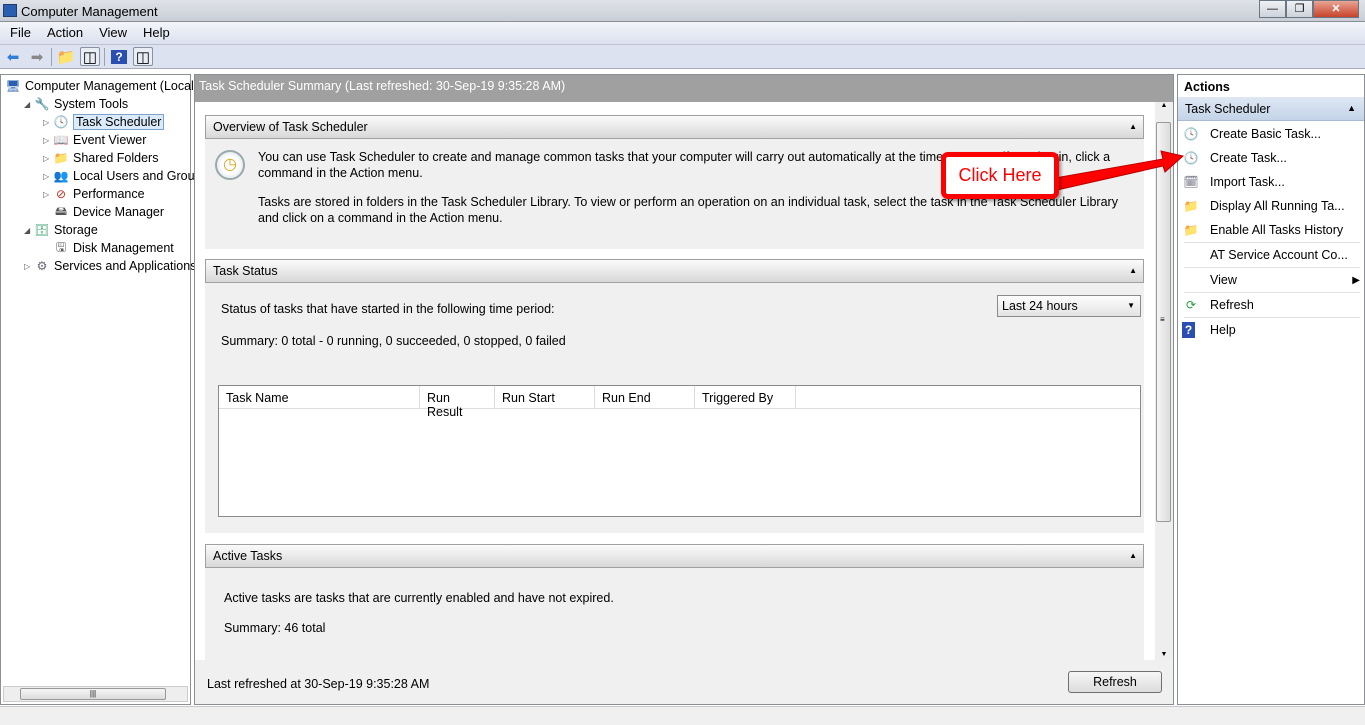 The width and height of the screenshot is (1365, 725). I want to click on performance-icon: ⊘, so click(61, 194).